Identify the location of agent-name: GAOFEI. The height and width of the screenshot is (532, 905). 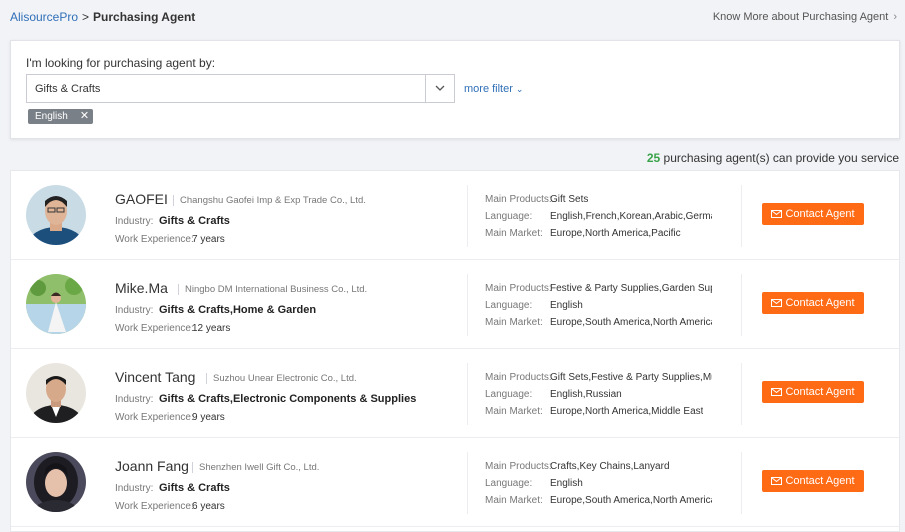
(141, 199).